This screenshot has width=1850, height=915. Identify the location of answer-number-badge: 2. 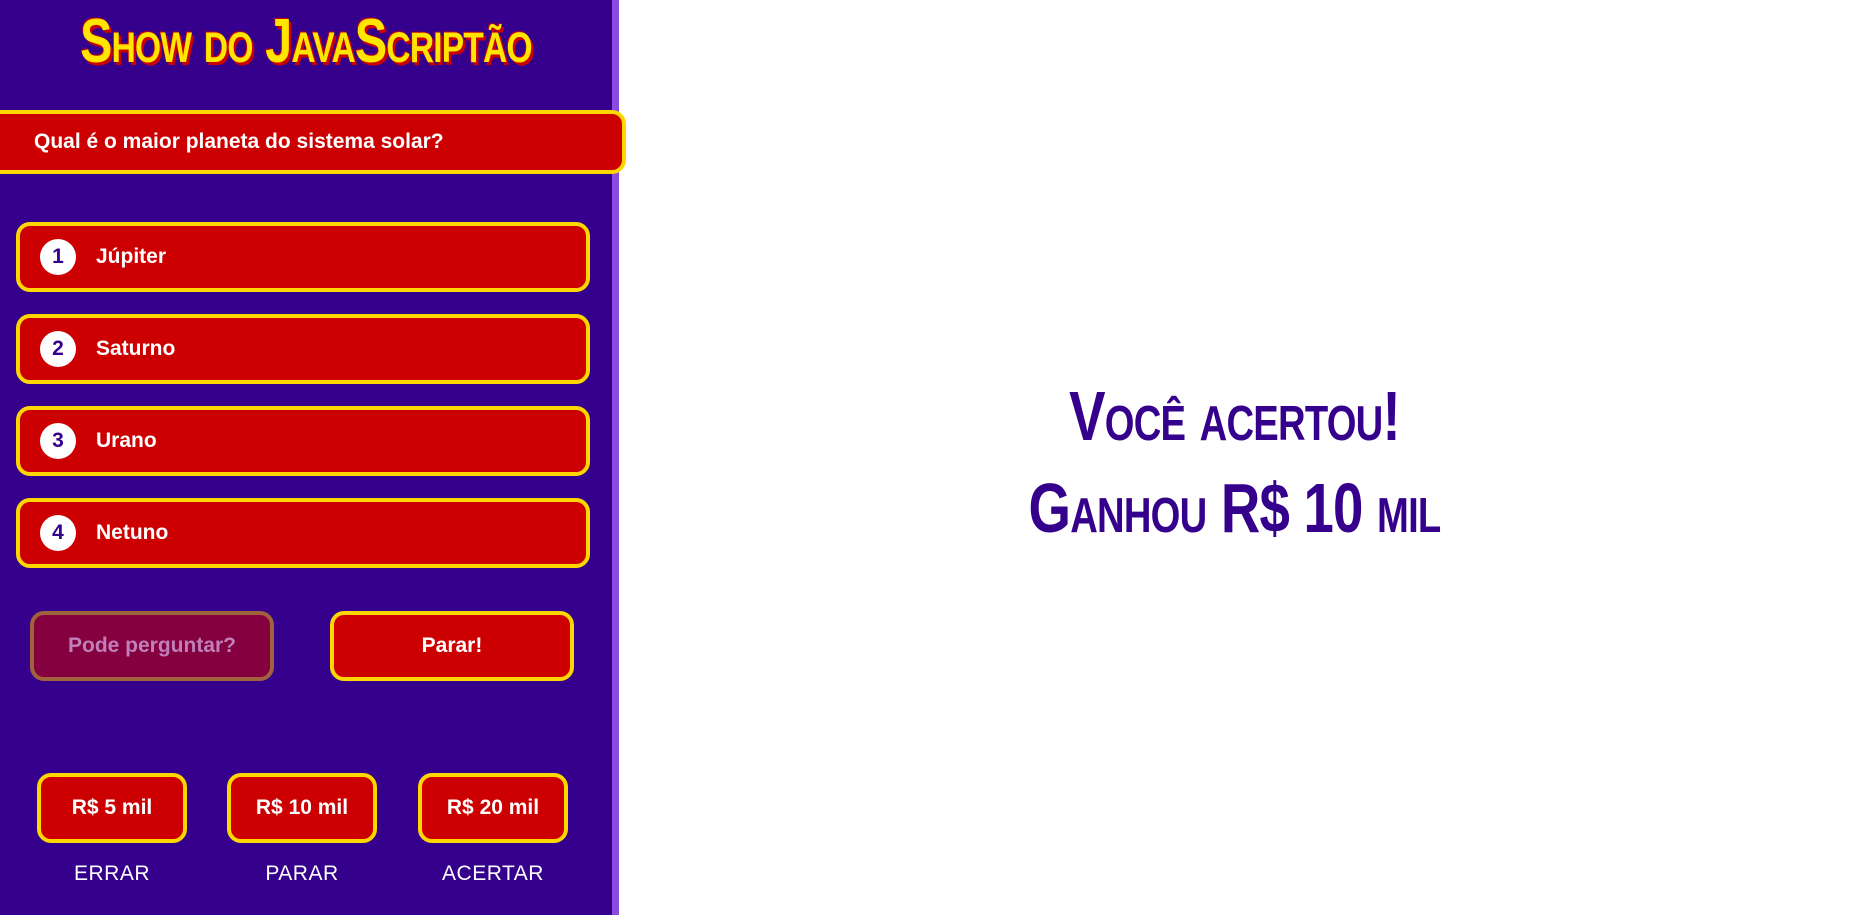
(58, 349).